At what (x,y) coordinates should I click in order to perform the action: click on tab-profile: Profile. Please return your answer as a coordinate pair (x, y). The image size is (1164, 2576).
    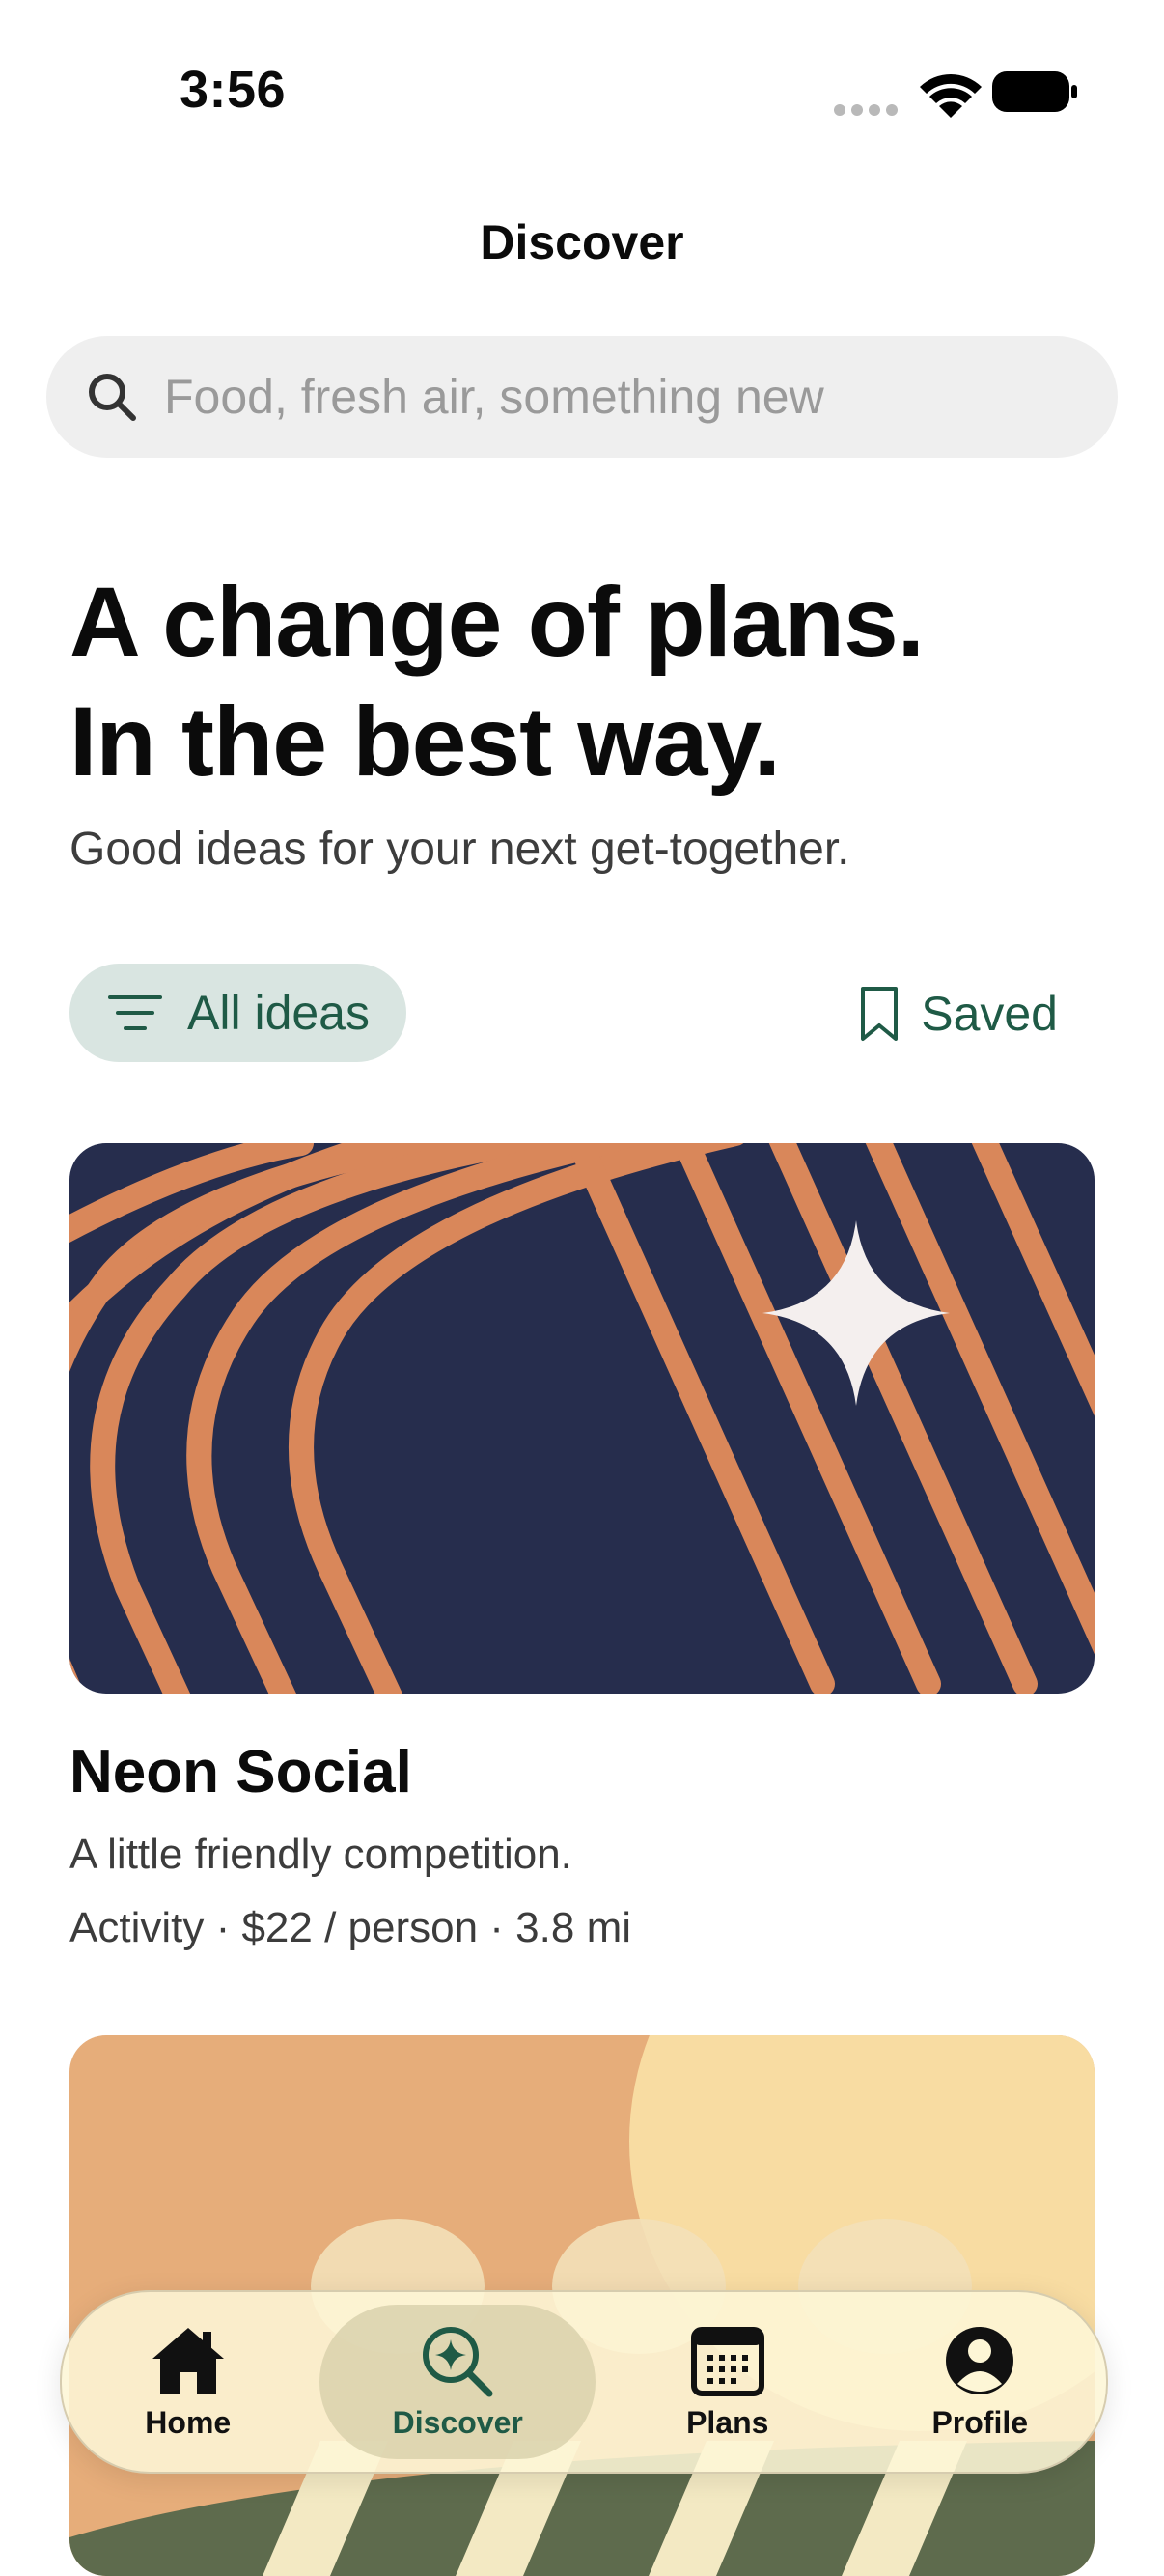
    Looking at the image, I should click on (980, 2382).